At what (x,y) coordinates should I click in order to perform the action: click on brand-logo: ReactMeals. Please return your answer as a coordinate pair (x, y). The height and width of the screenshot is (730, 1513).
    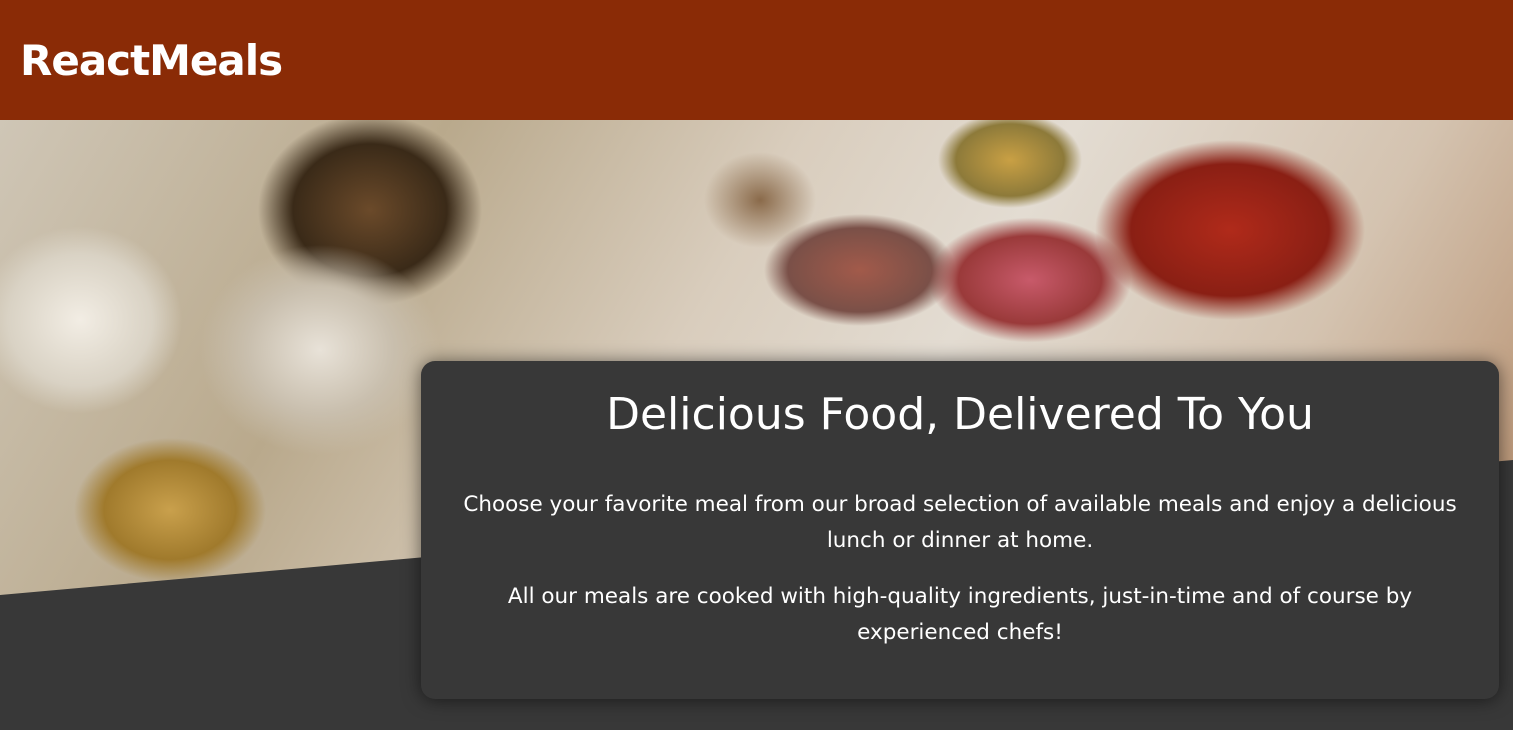
    Looking at the image, I should click on (151, 60).